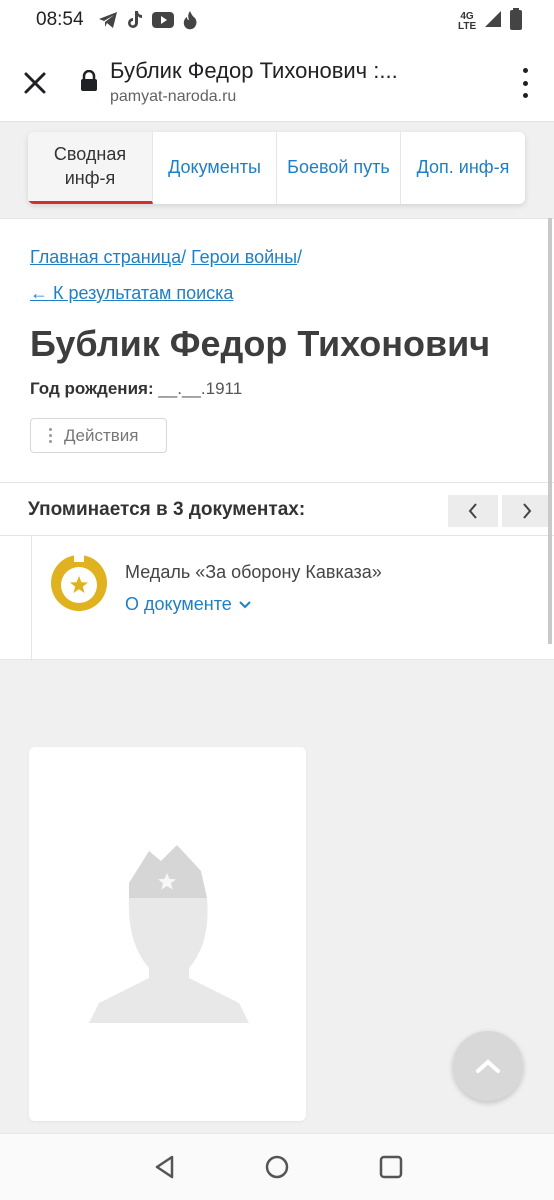 This screenshot has height=1200, width=554. Describe the element at coordinates (135, 22) in the screenshot. I see `tiktok-icon` at that location.